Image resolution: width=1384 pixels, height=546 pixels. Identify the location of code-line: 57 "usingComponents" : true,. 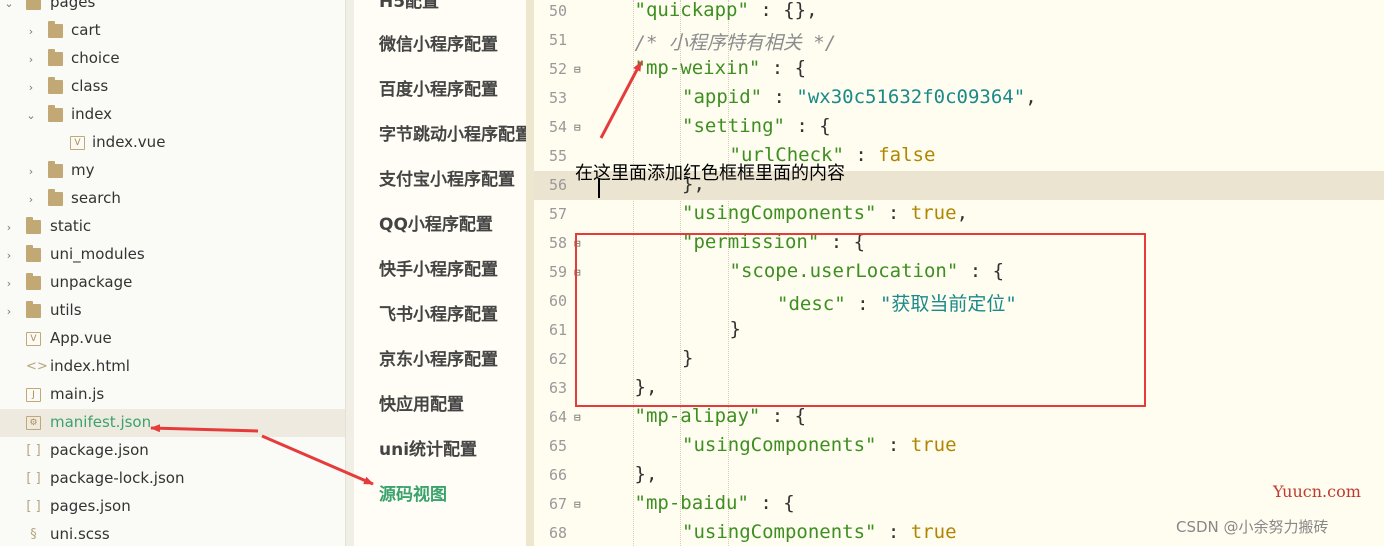
(959, 214).